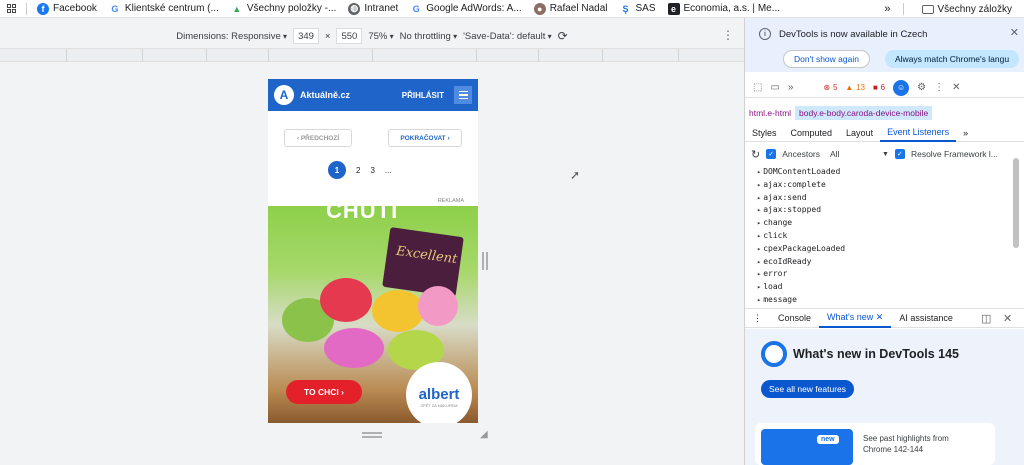 The image size is (1024, 465). I want to click on error-count: ⊗ 5, so click(830, 87).